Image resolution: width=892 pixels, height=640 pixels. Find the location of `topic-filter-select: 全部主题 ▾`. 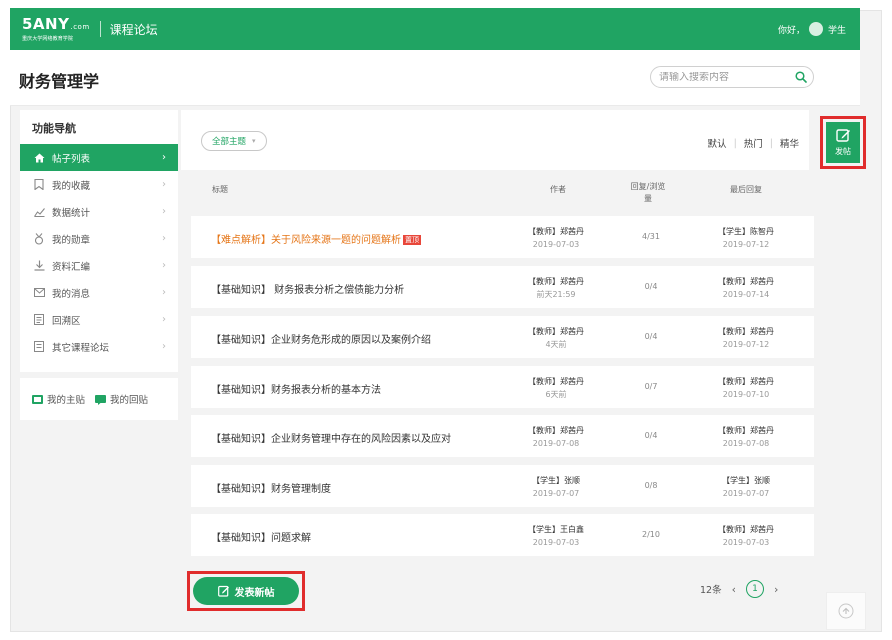

topic-filter-select: 全部主题 ▾ is located at coordinates (234, 141).